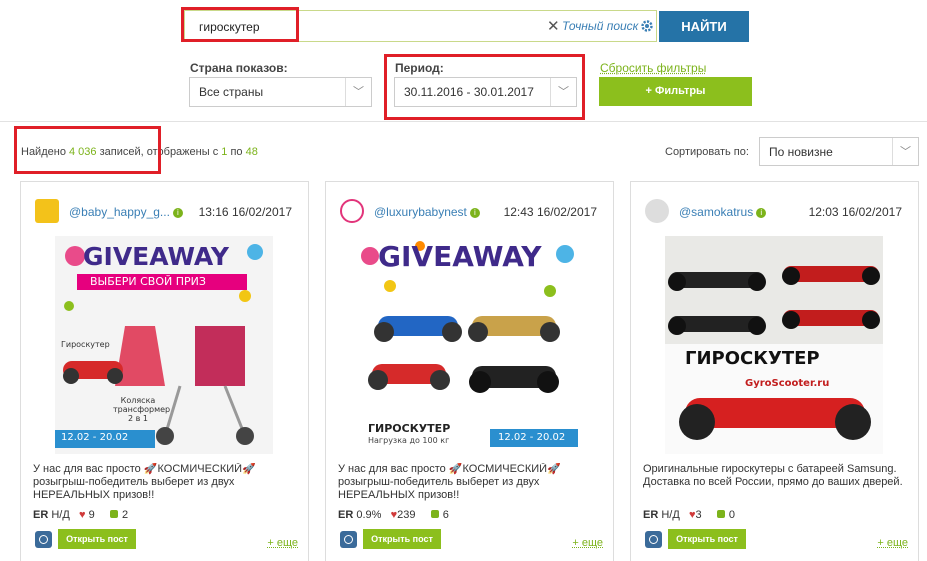  What do you see at coordinates (855, 212) in the screenshot?
I see `post-time: 12:03 16/02/2017` at bounding box center [855, 212].